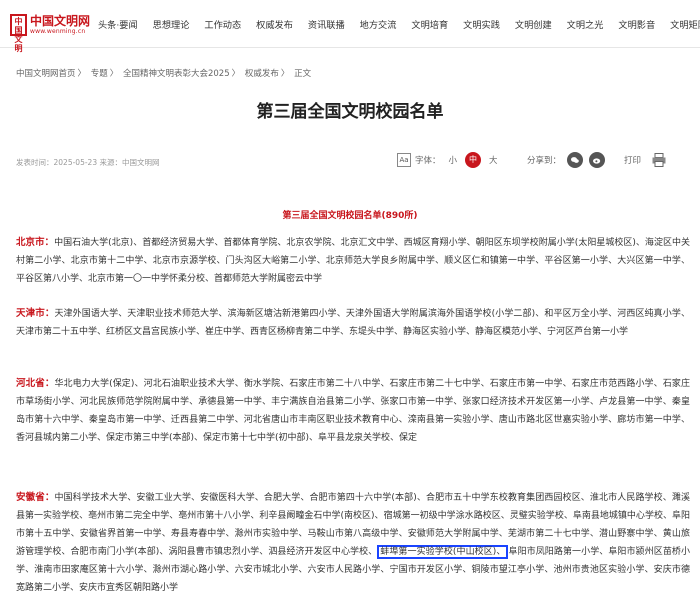  I want to click on page-title: 第三届全国文明校园名单, so click(350, 112).